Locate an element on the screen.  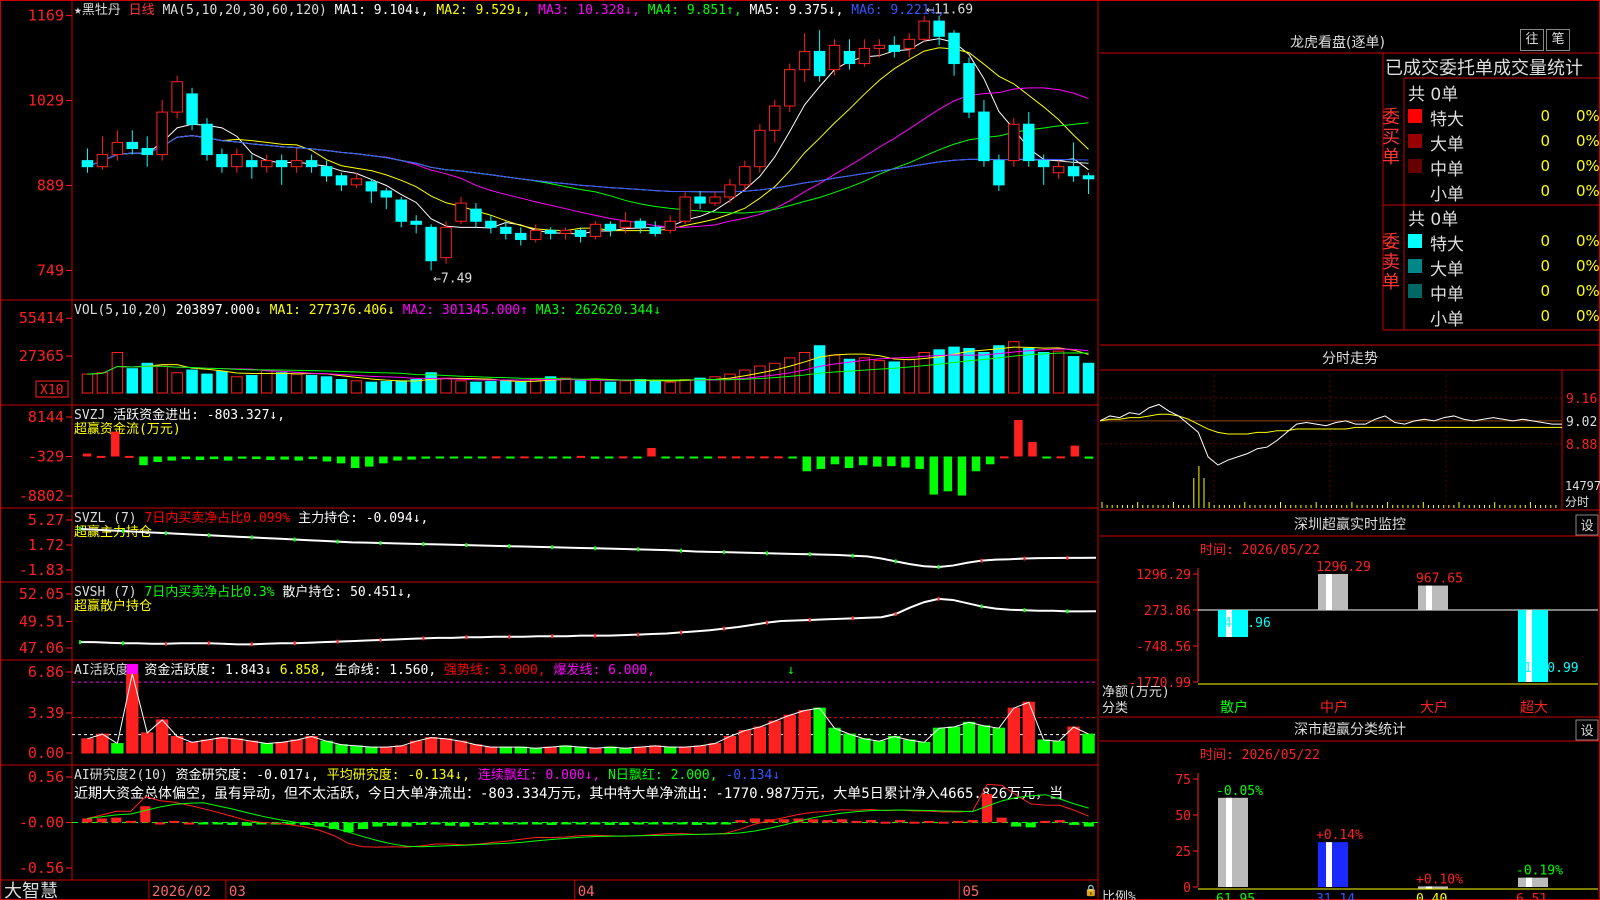
indicator-header-item: 生命线: 1.560, is located at coordinates (389, 670).